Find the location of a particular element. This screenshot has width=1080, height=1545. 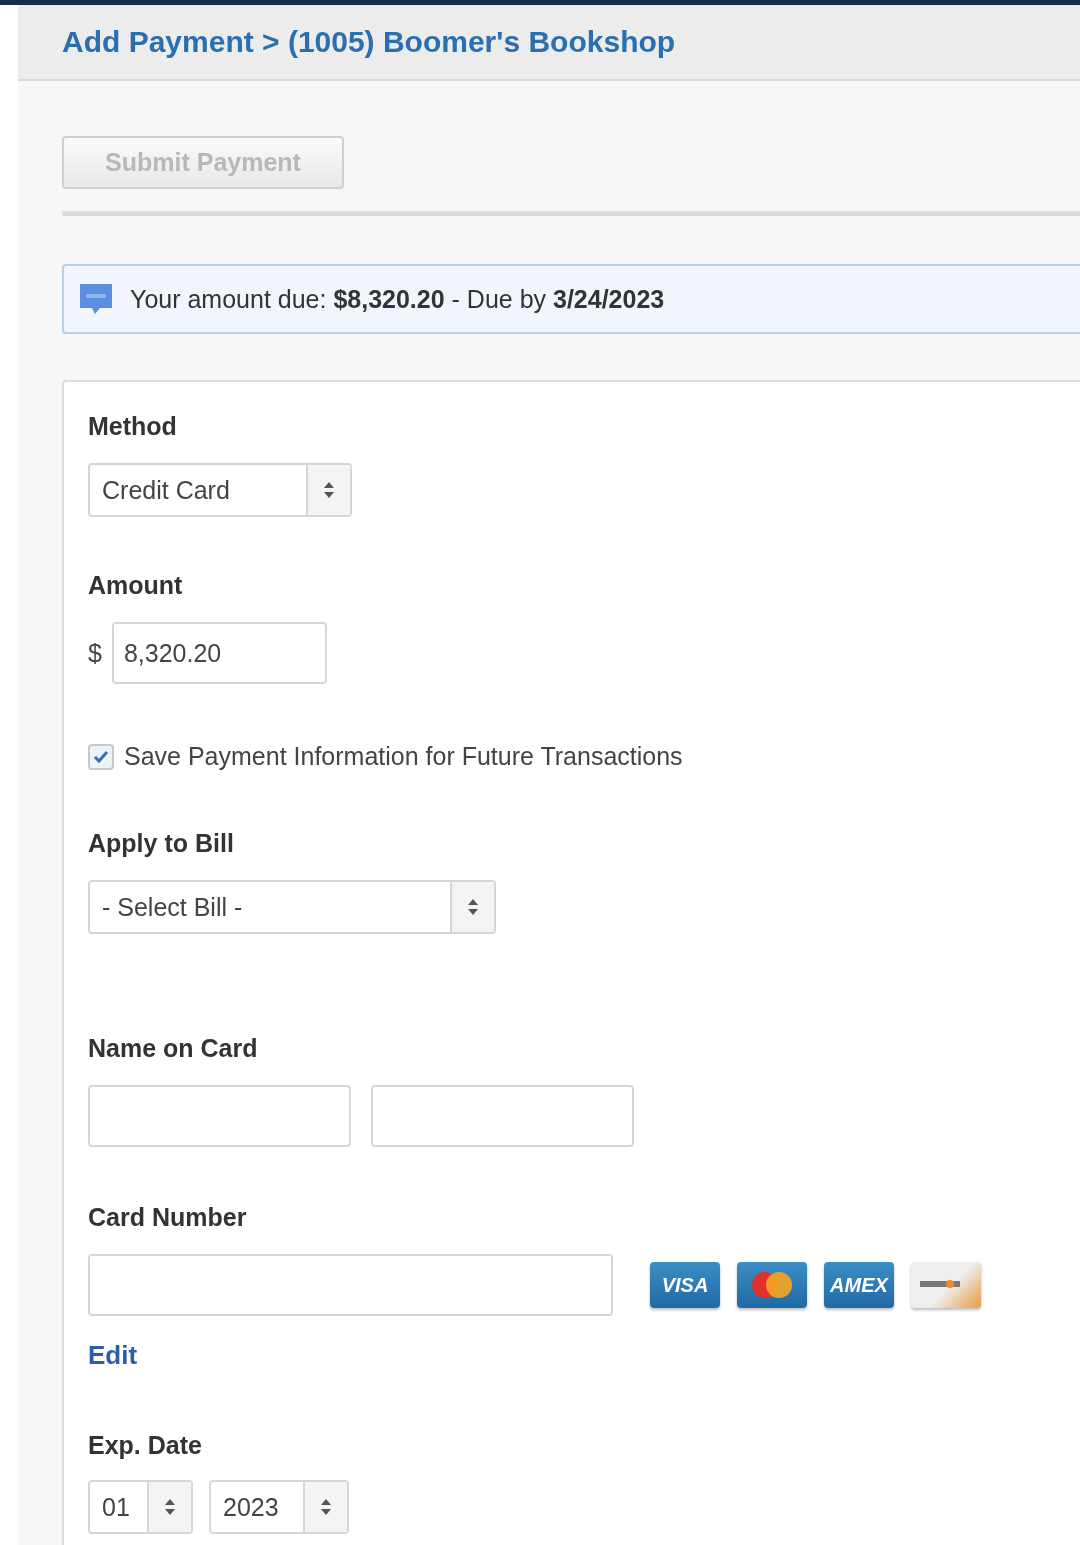

field-label: Amount is located at coordinates (136, 585).